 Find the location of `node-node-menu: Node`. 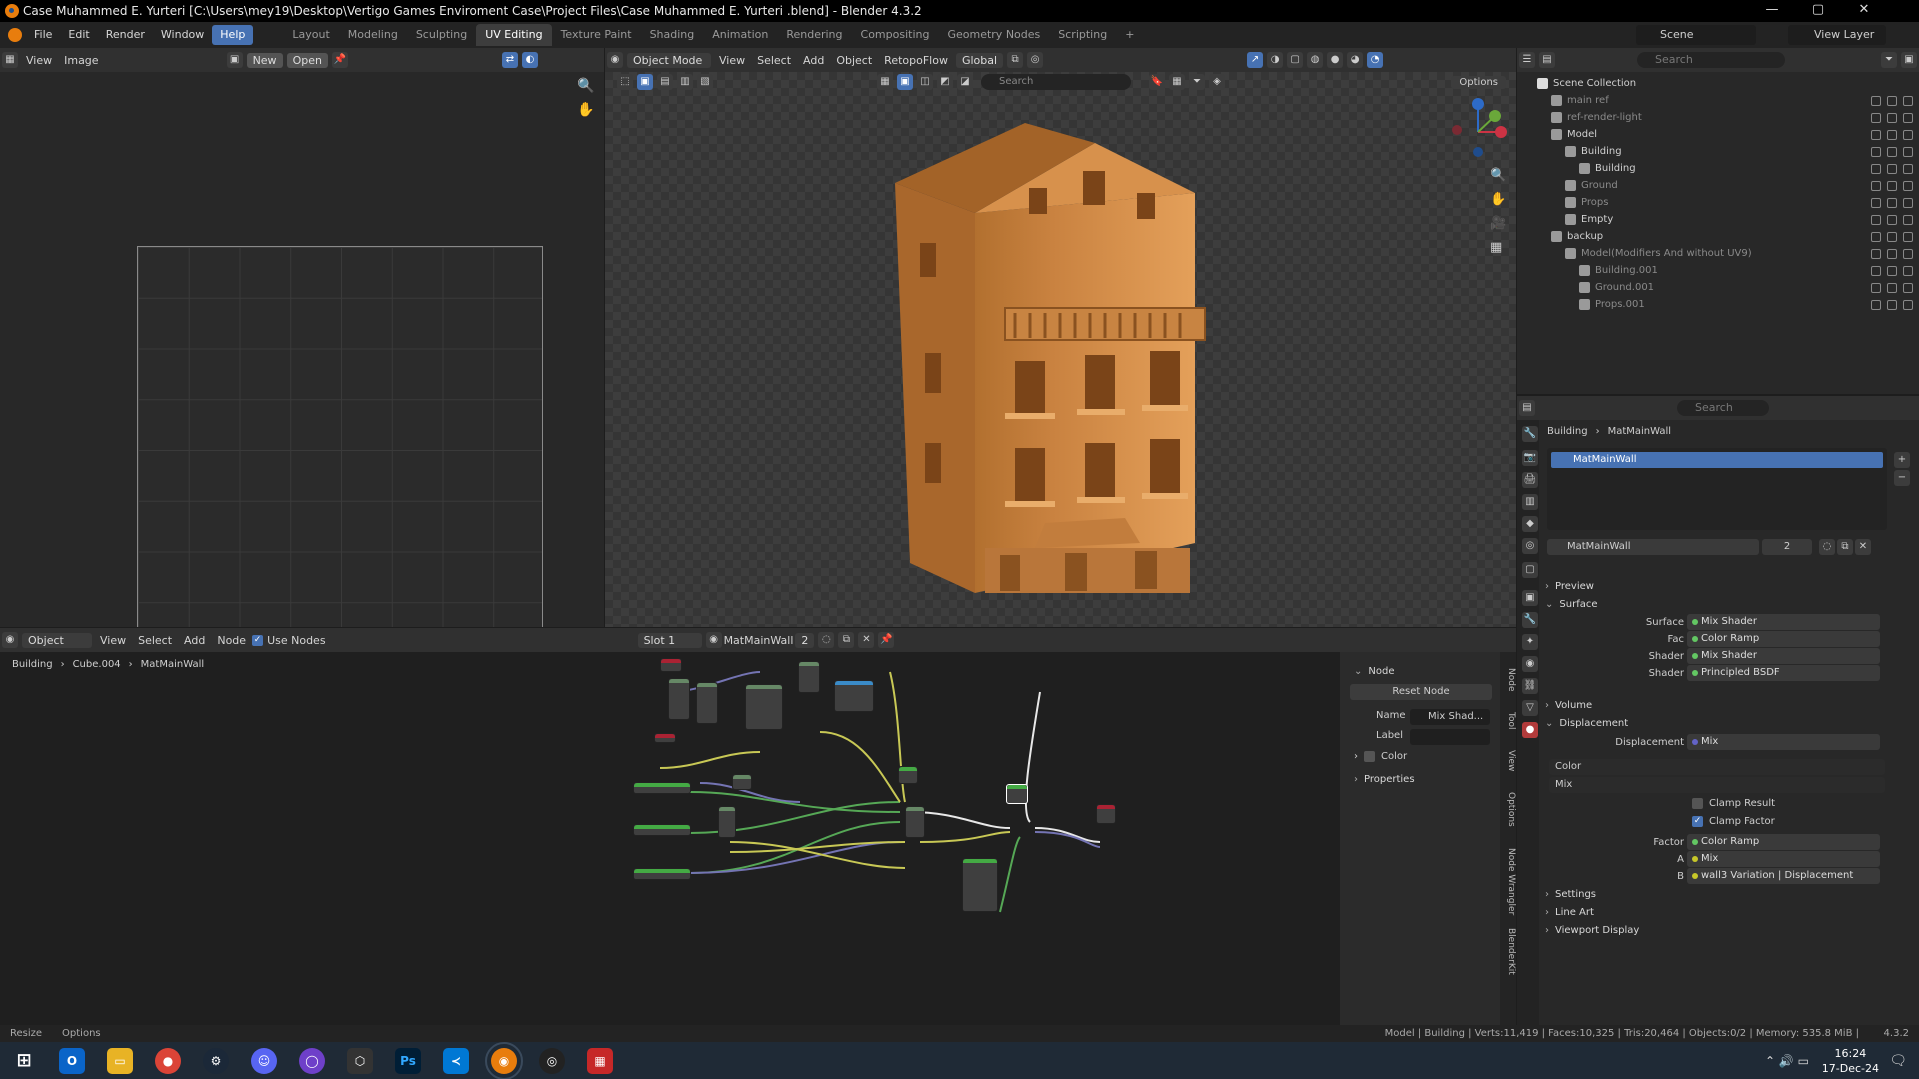

node-node-menu: Node is located at coordinates (231, 640).